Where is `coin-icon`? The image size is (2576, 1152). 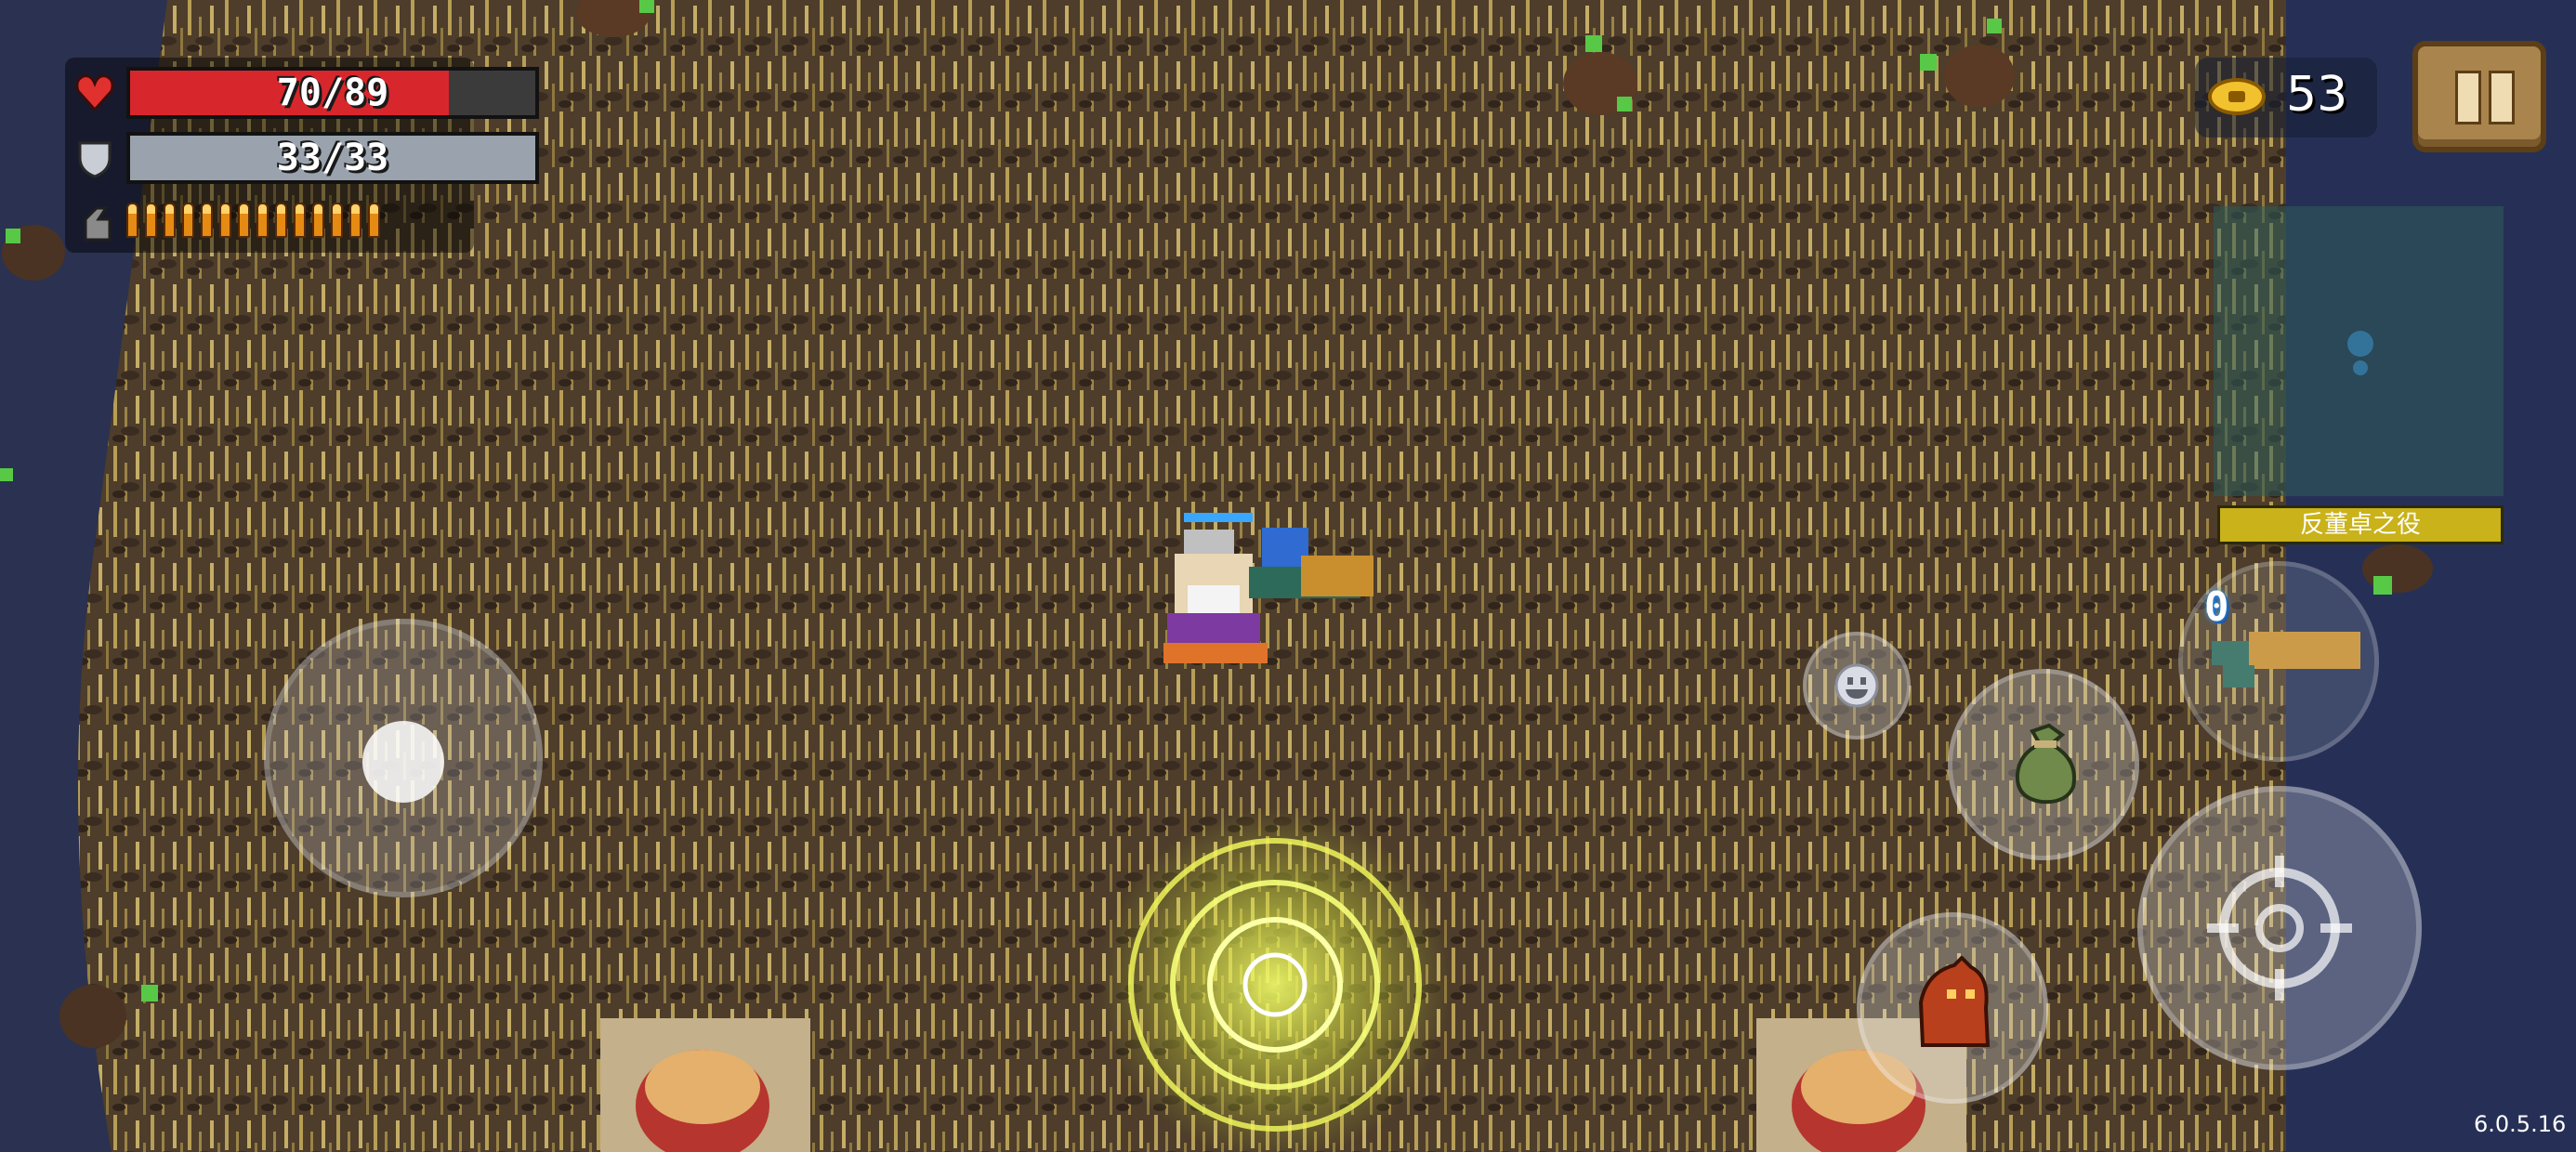 coin-icon is located at coordinates (2237, 96).